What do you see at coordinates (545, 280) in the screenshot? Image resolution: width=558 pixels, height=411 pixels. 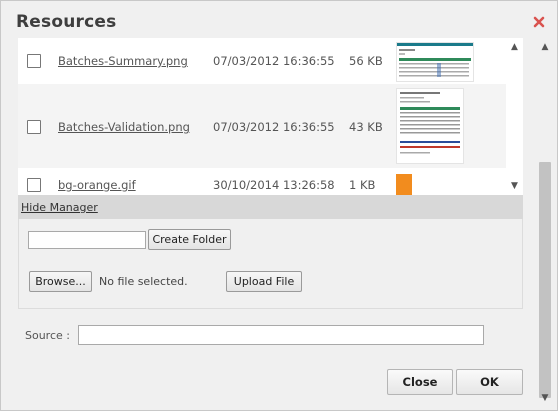 I see `scrollbar-thumb` at bounding box center [545, 280].